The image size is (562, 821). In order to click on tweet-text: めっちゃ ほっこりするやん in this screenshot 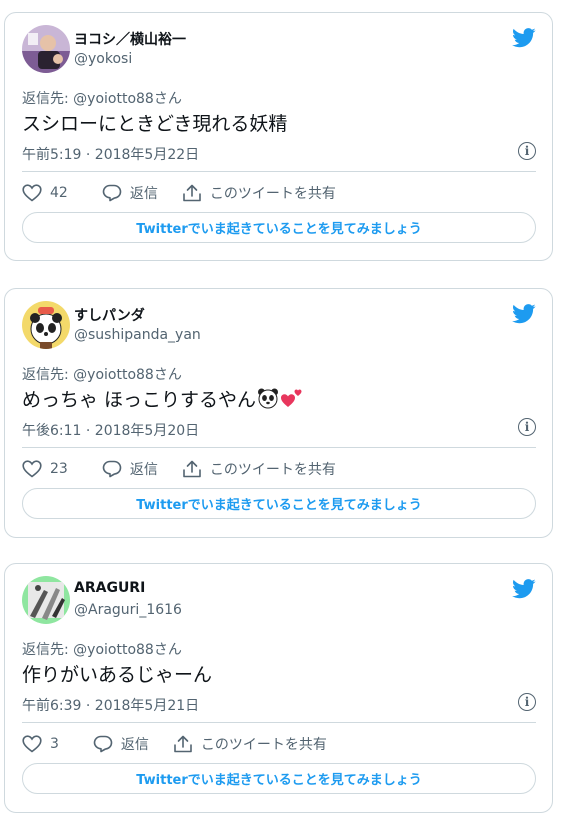, I will do `click(163, 398)`.